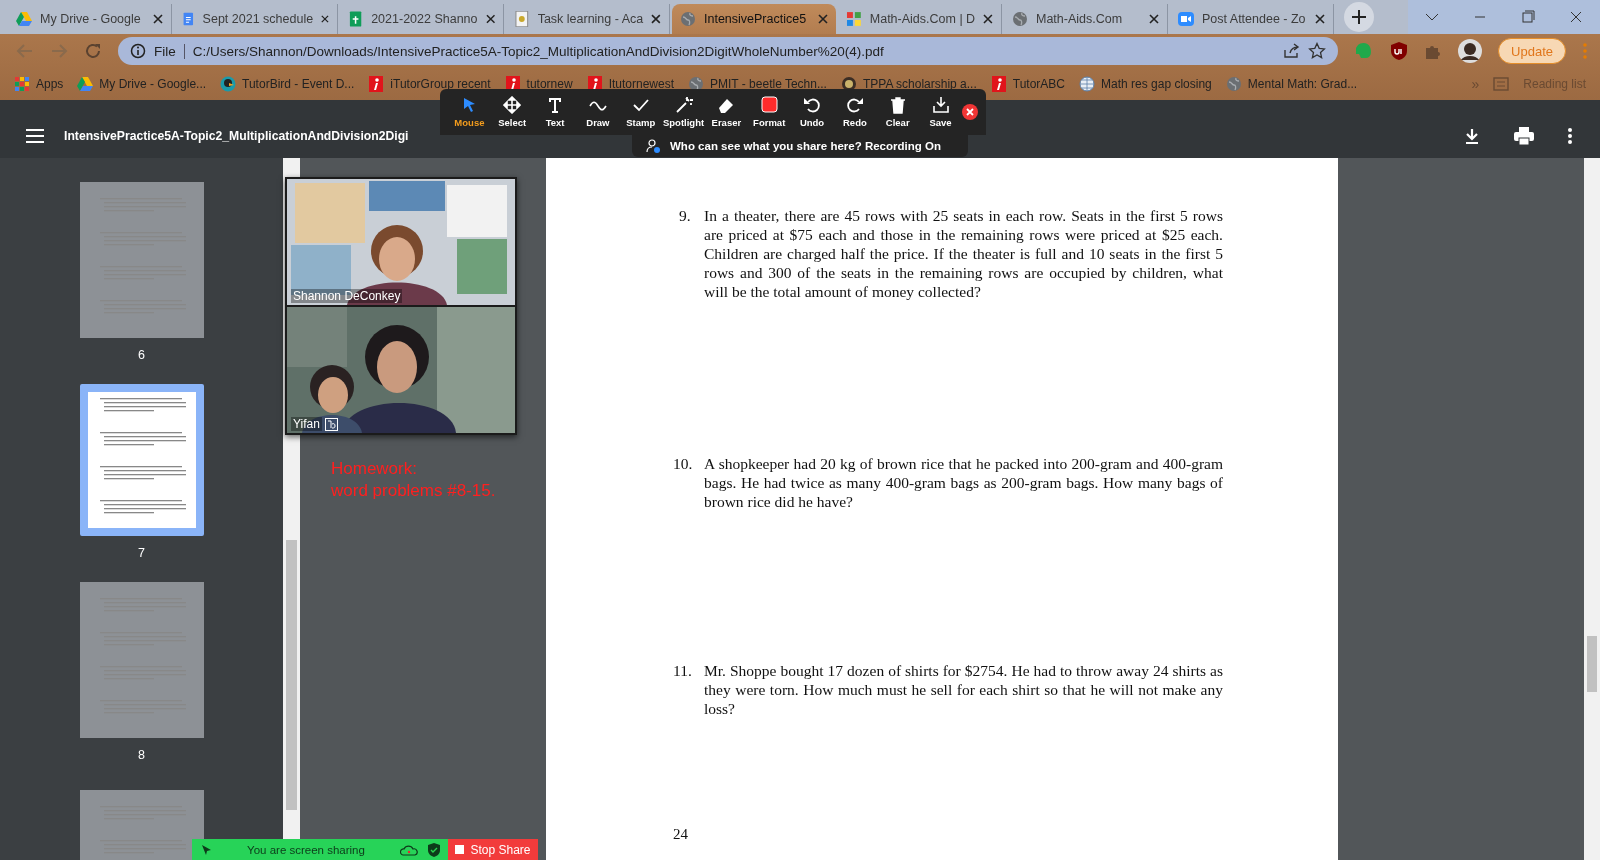  I want to click on stop-share-button: Stop Share, so click(493, 849).